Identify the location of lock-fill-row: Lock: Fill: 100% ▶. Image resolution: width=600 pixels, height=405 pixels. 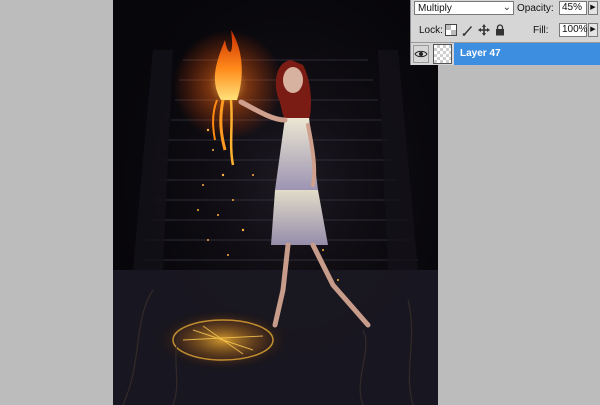
(505, 30).